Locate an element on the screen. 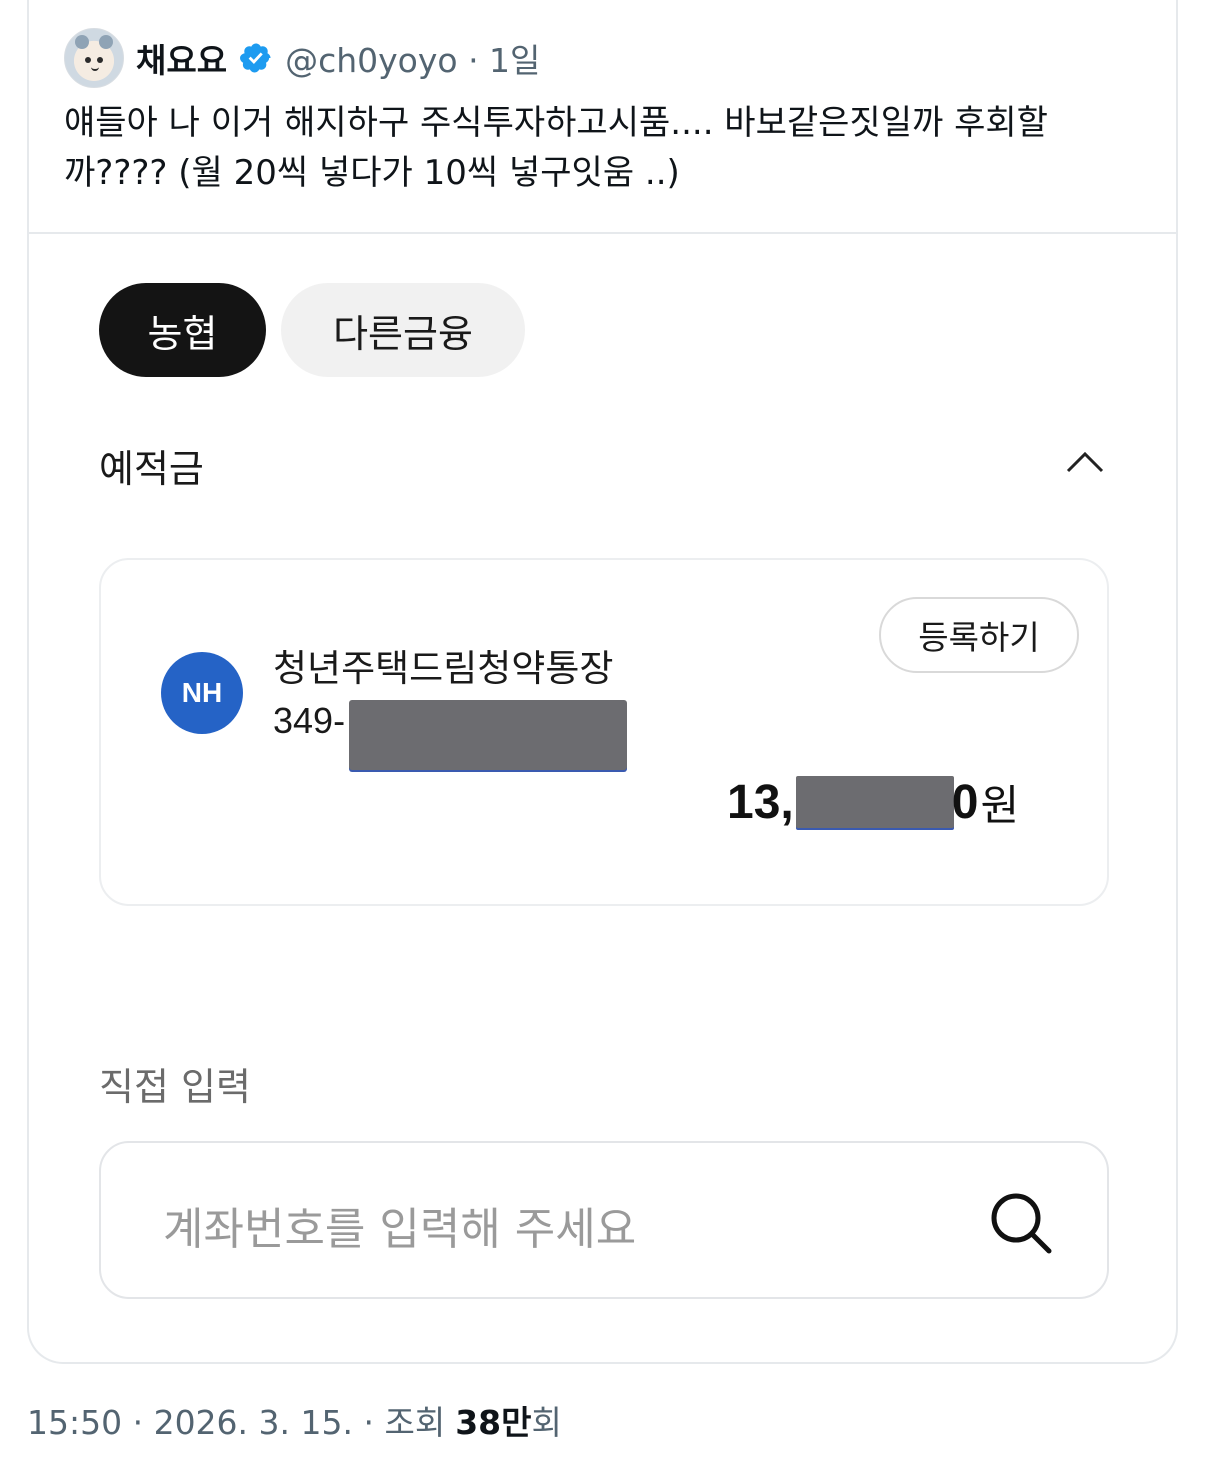  account-number: 349- is located at coordinates (309, 720).